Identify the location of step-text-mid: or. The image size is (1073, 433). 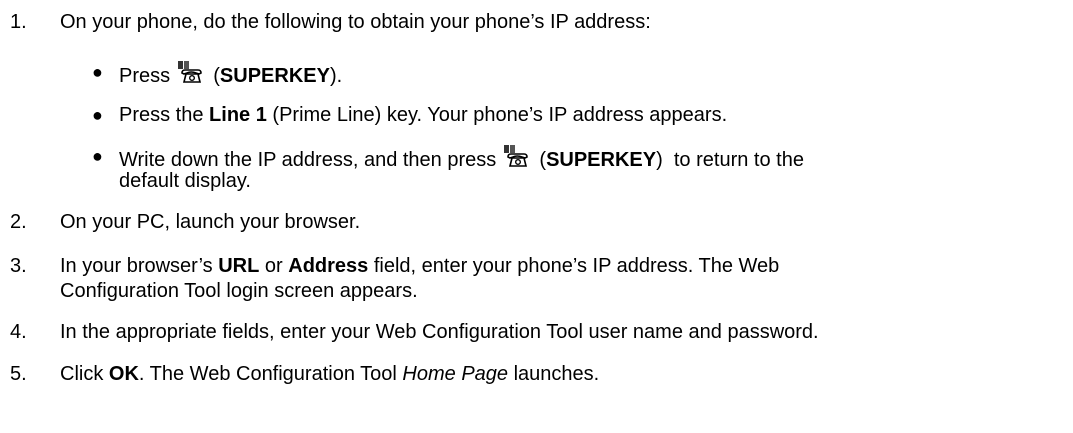
(273, 266).